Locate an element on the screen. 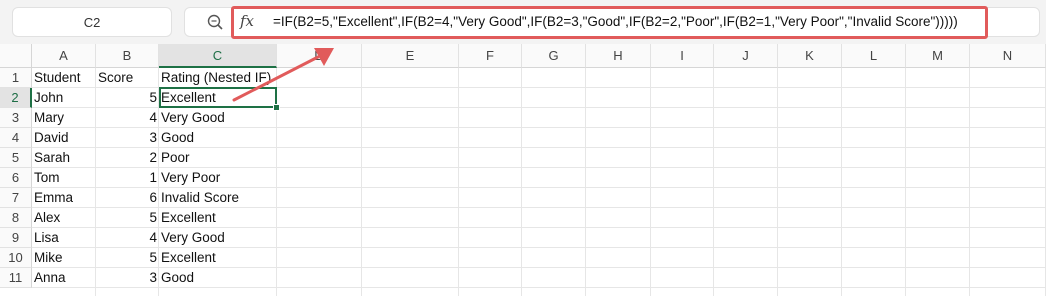  cell-score: 6 is located at coordinates (127, 198).